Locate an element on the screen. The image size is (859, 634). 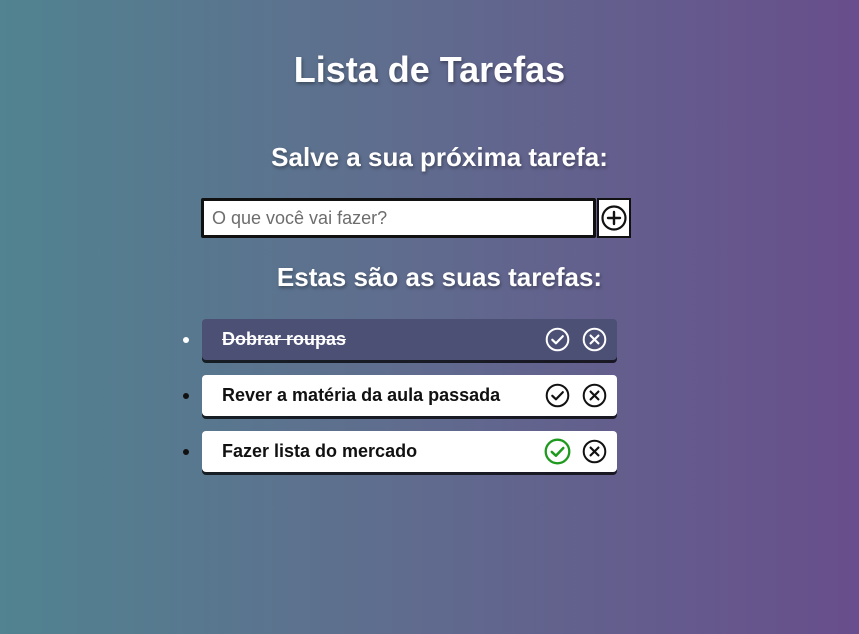
task-input is located at coordinates (398, 218).